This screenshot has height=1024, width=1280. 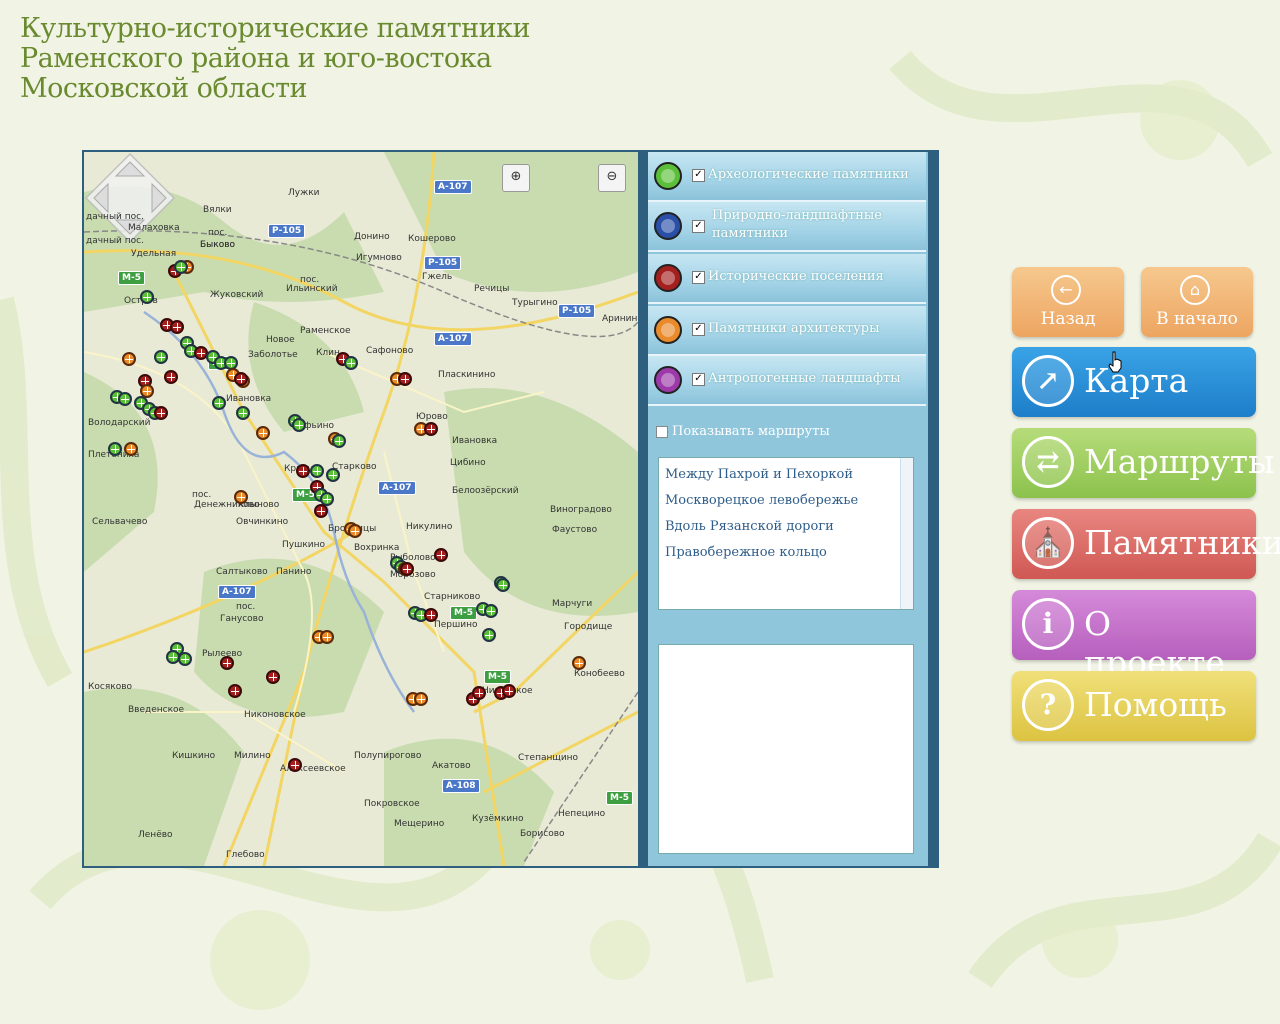 I want to click on back-button: ← Назад, so click(x=1068, y=302).